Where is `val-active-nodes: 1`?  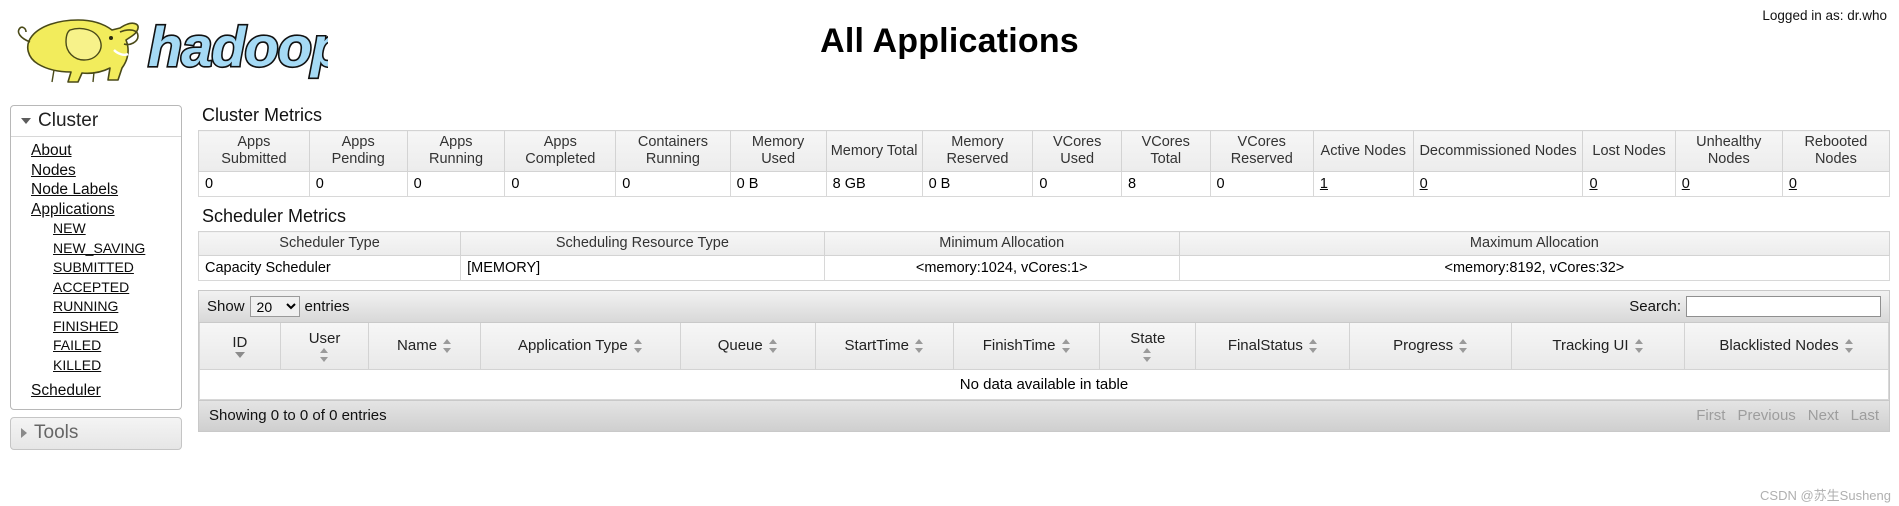 val-active-nodes: 1 is located at coordinates (1363, 184).